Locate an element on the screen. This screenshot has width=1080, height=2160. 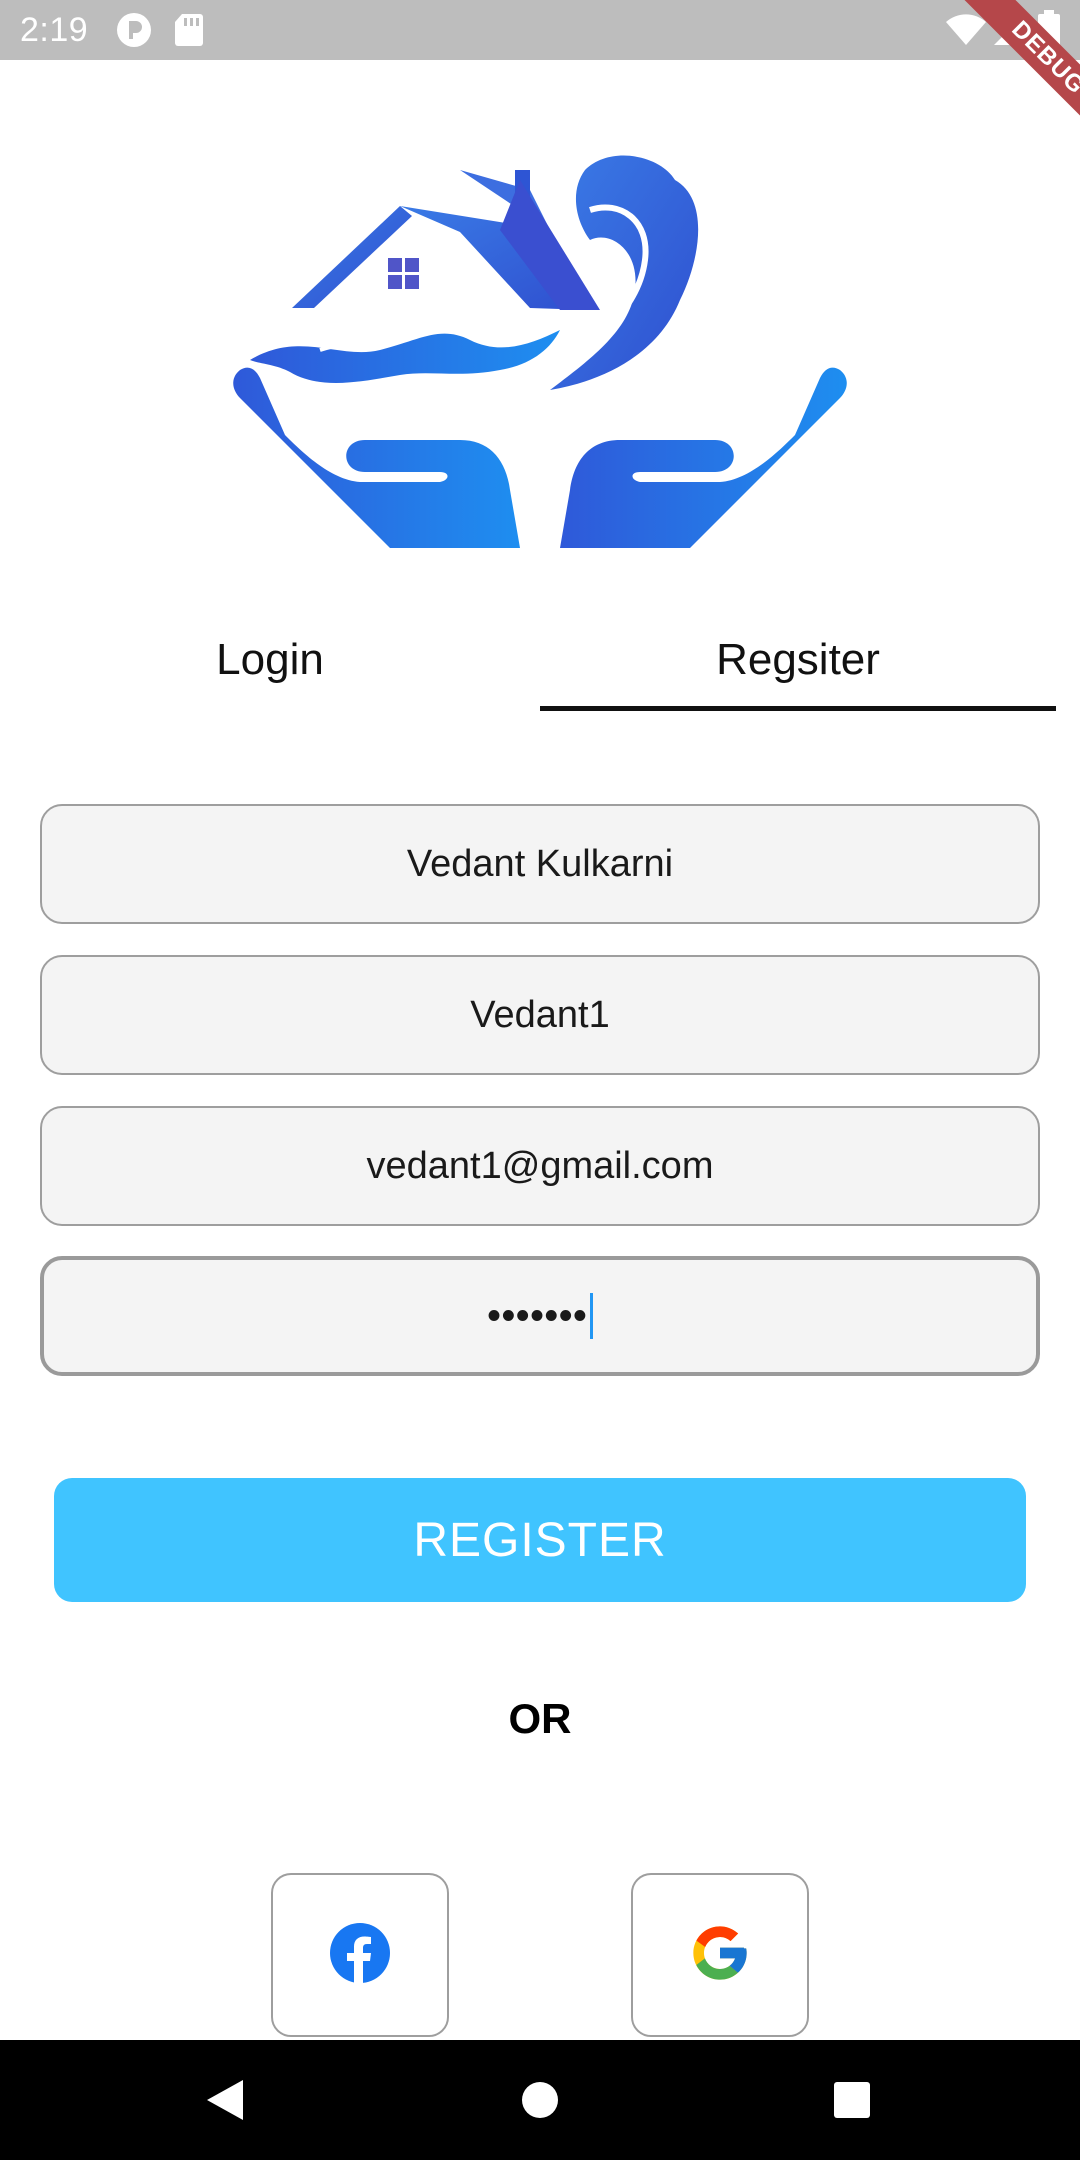
status-bar: 2:19 is located at coordinates (540, 30).